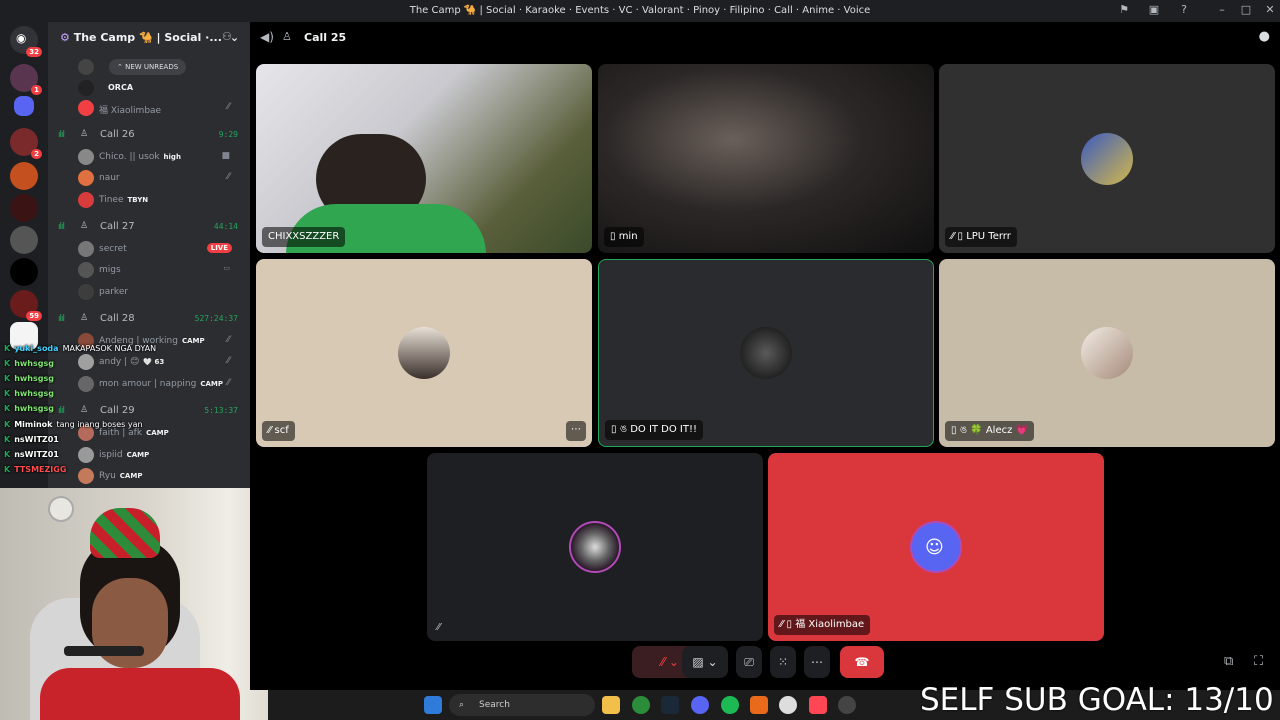  I want to click on video-tile: ▯ ঙ DO IT DO IT!!, so click(766, 353).